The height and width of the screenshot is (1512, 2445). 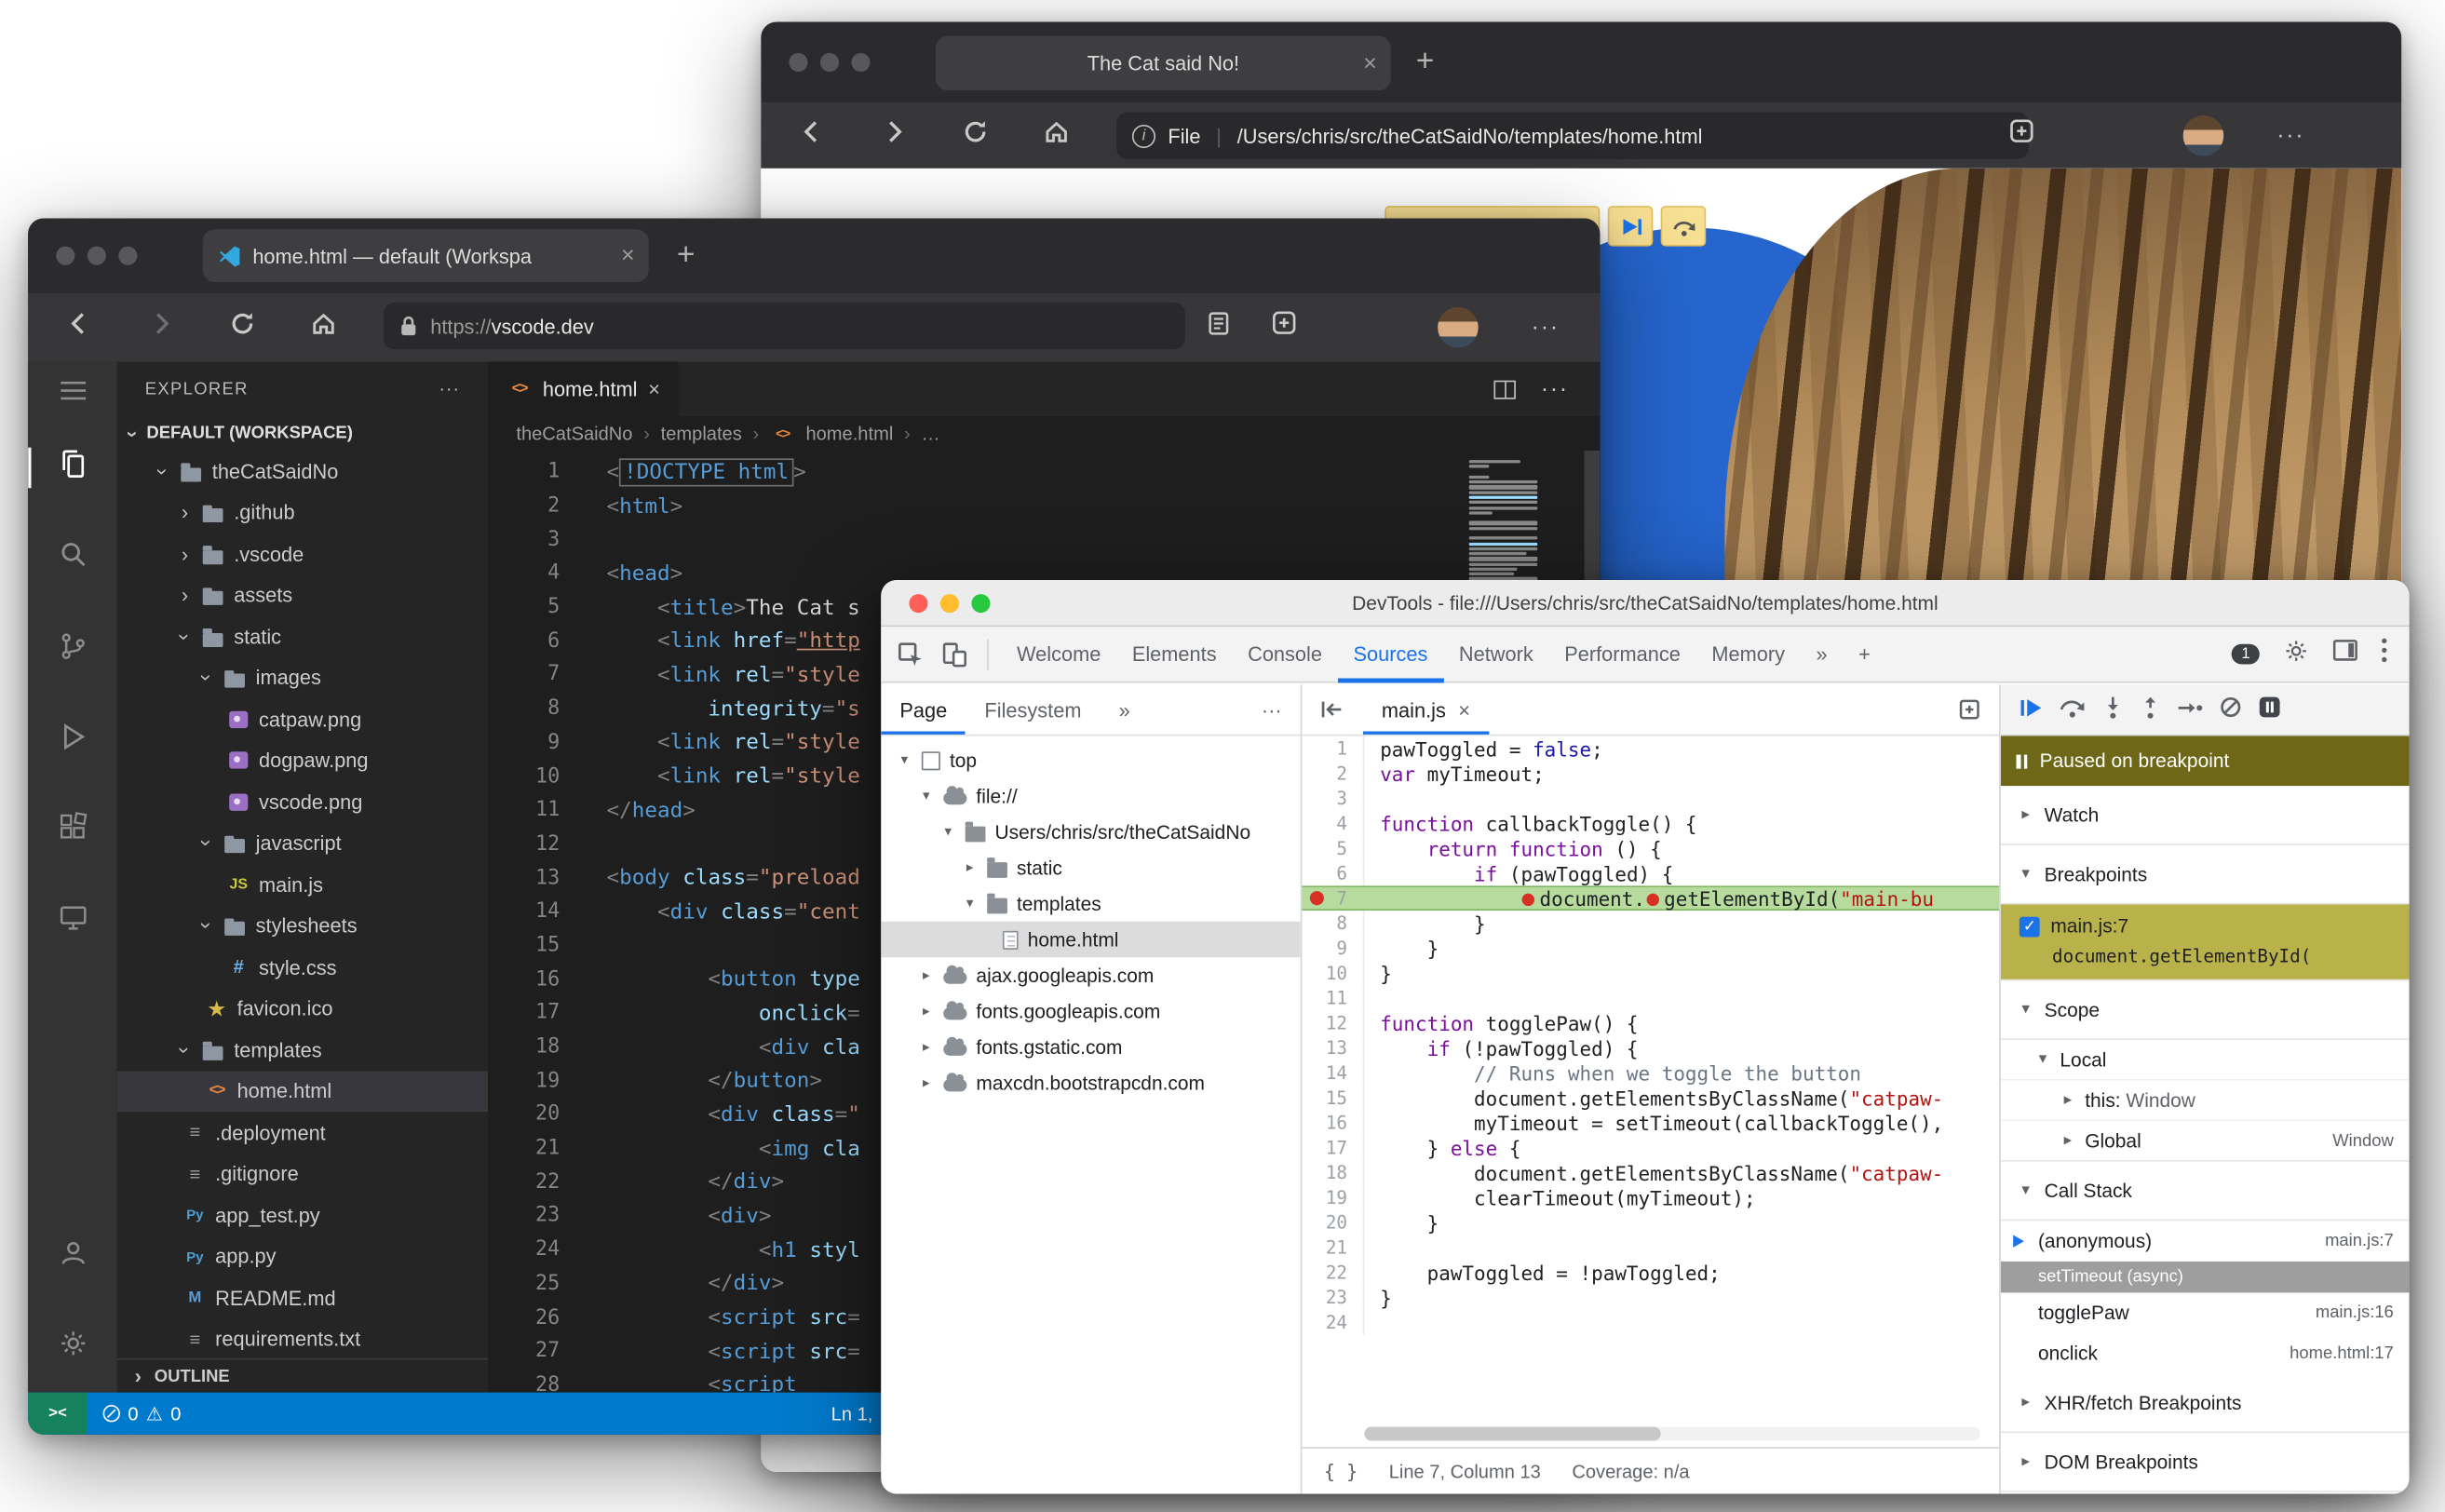 I want to click on address-bar: https://vscode.dev, so click(x=784, y=326).